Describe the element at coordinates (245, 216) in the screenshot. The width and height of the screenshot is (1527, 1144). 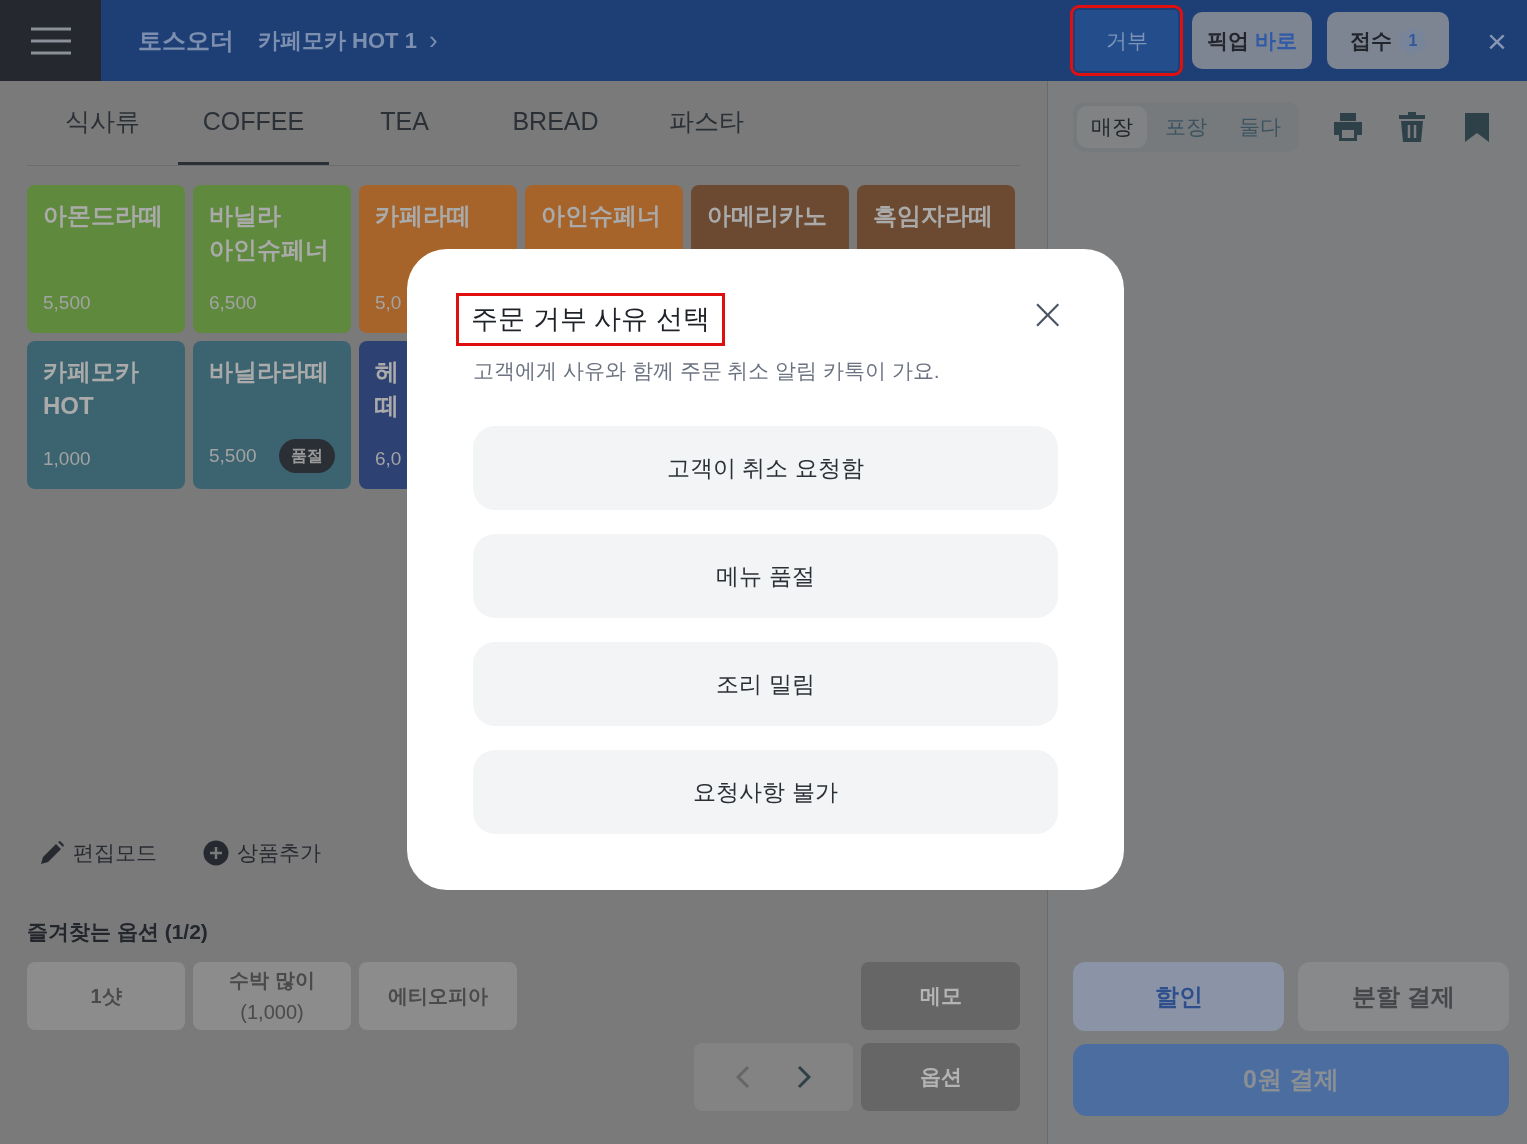
I see `product-name: 바닐라` at that location.